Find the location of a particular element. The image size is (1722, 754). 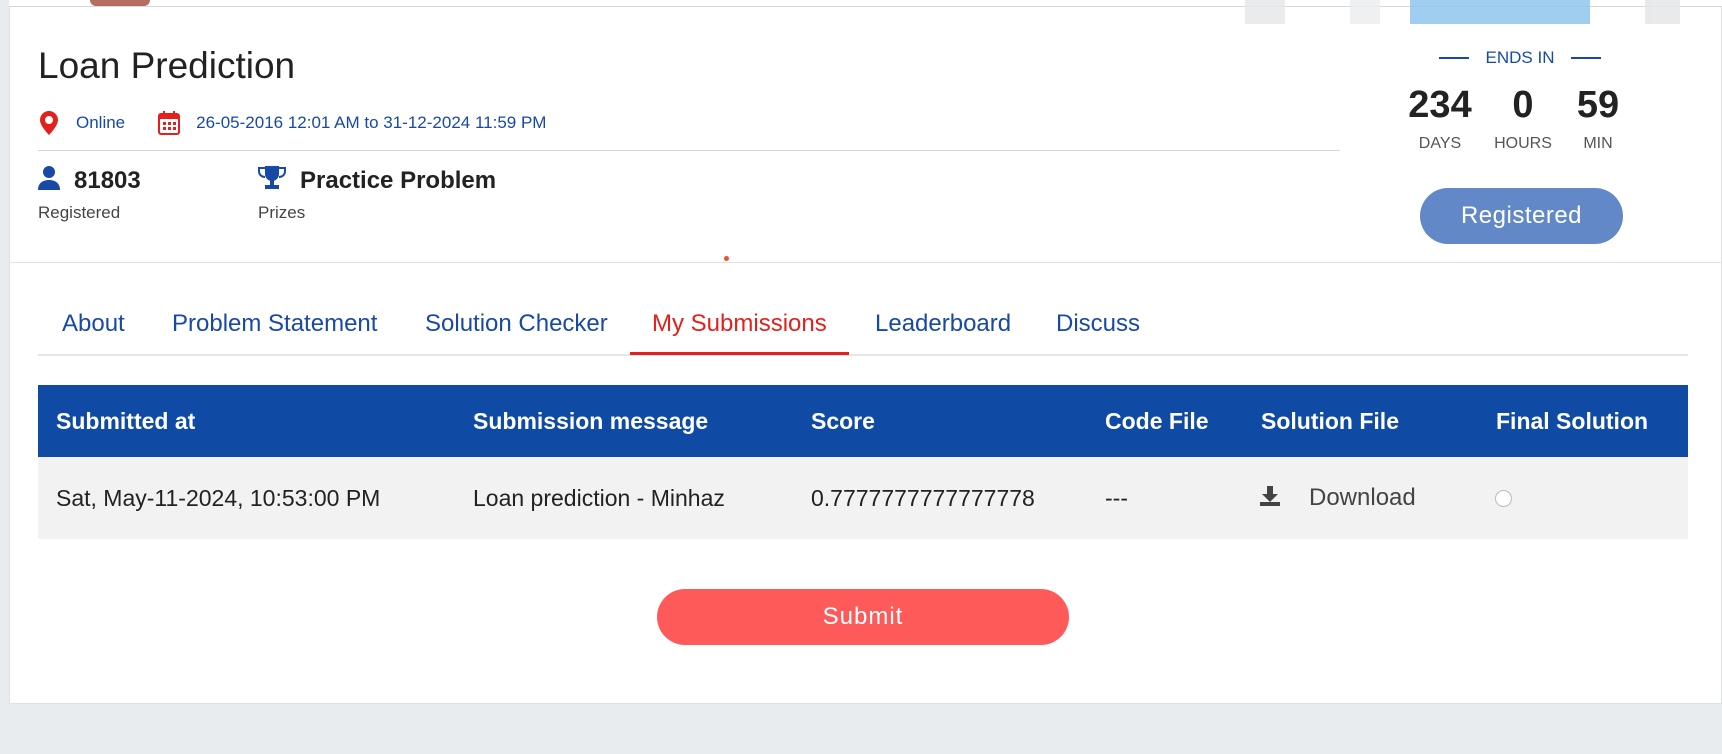

registered-button: Registered is located at coordinates (1521, 216).